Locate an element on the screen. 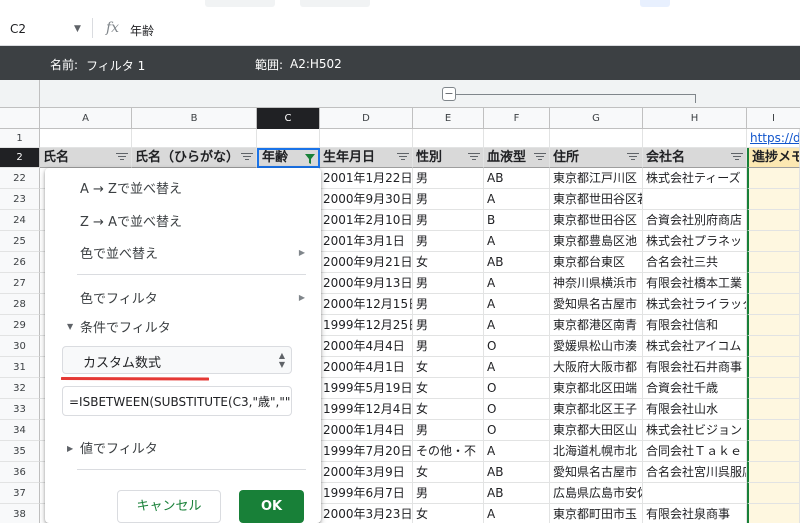  cell: 2001年1月22日 is located at coordinates (366, 178).